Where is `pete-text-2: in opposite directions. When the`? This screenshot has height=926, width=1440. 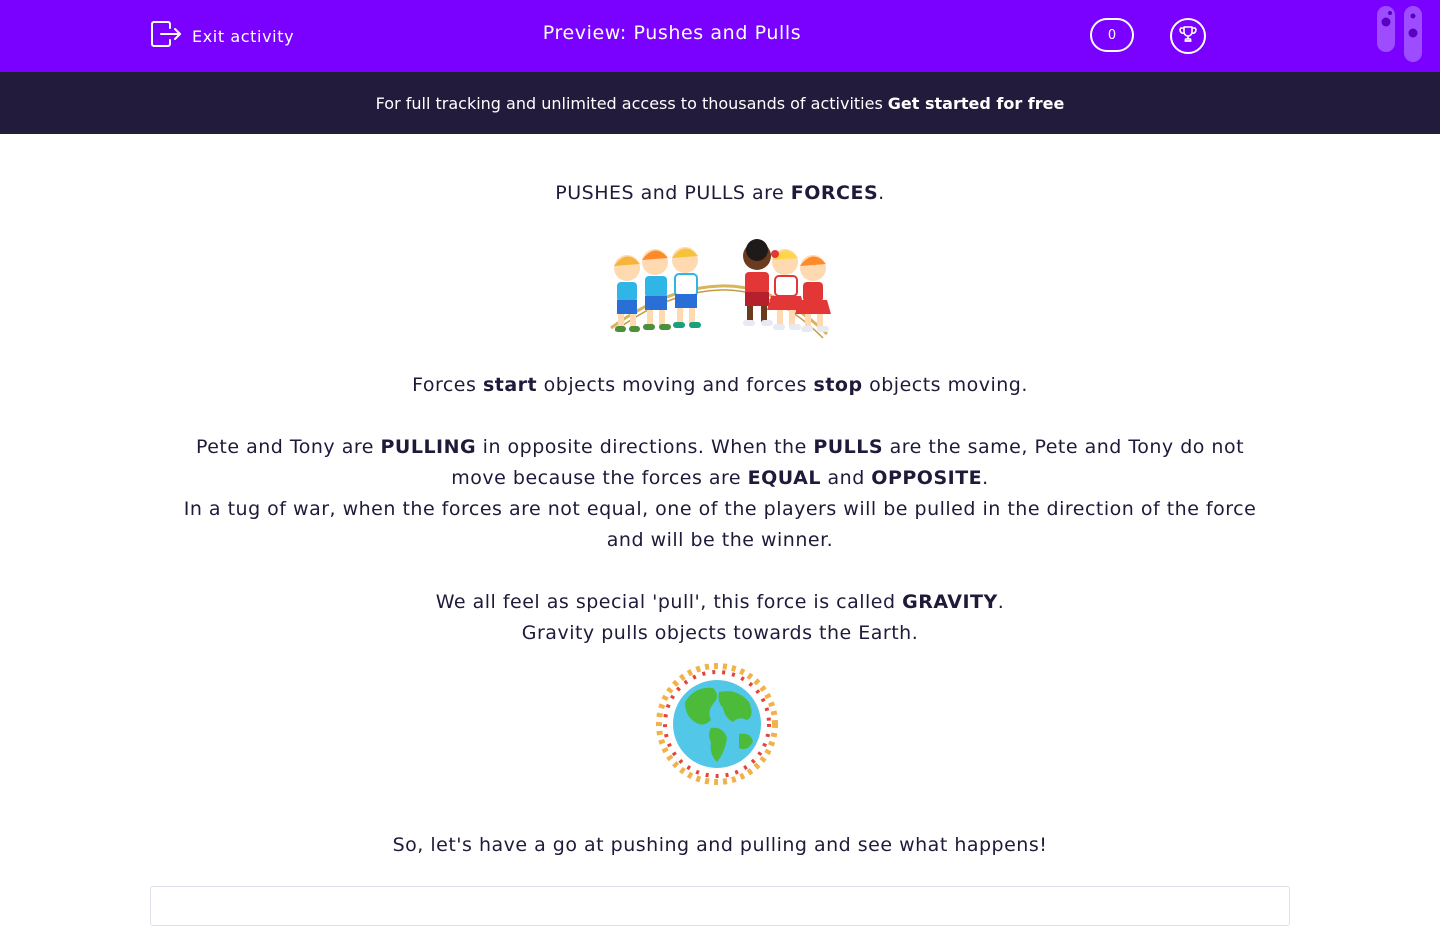
pete-text-2: in opposite directions. When the is located at coordinates (645, 447).